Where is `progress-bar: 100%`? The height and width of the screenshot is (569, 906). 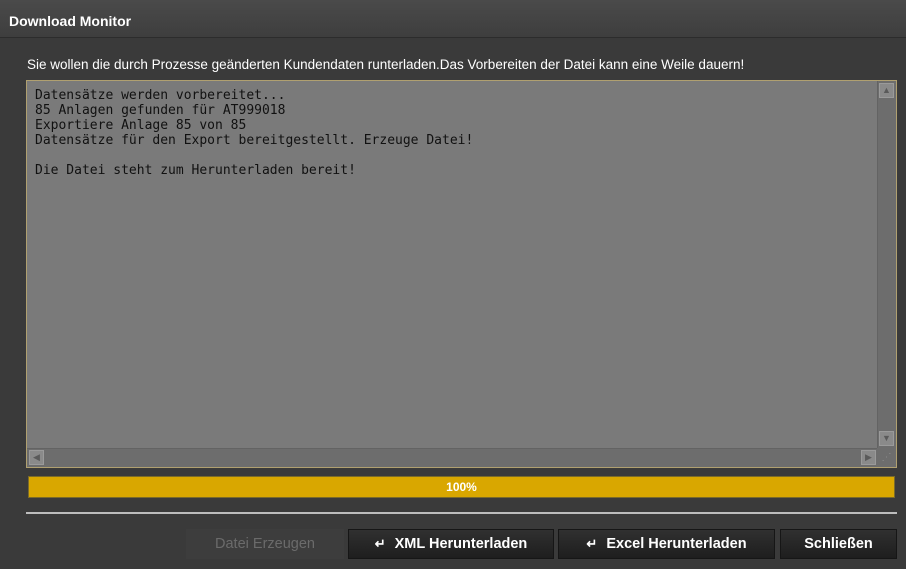
progress-bar: 100% is located at coordinates (461, 487).